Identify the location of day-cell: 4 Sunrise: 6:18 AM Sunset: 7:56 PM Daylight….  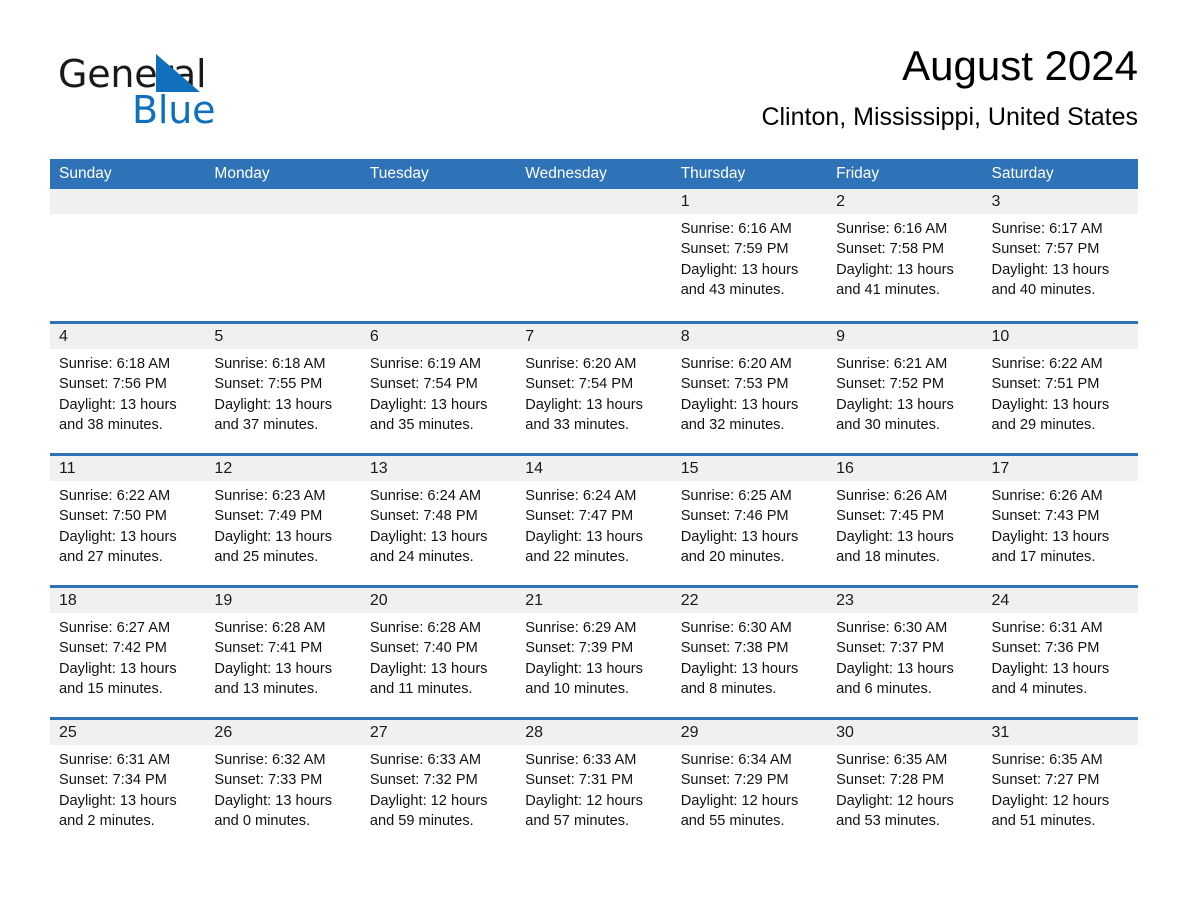
(128, 388).